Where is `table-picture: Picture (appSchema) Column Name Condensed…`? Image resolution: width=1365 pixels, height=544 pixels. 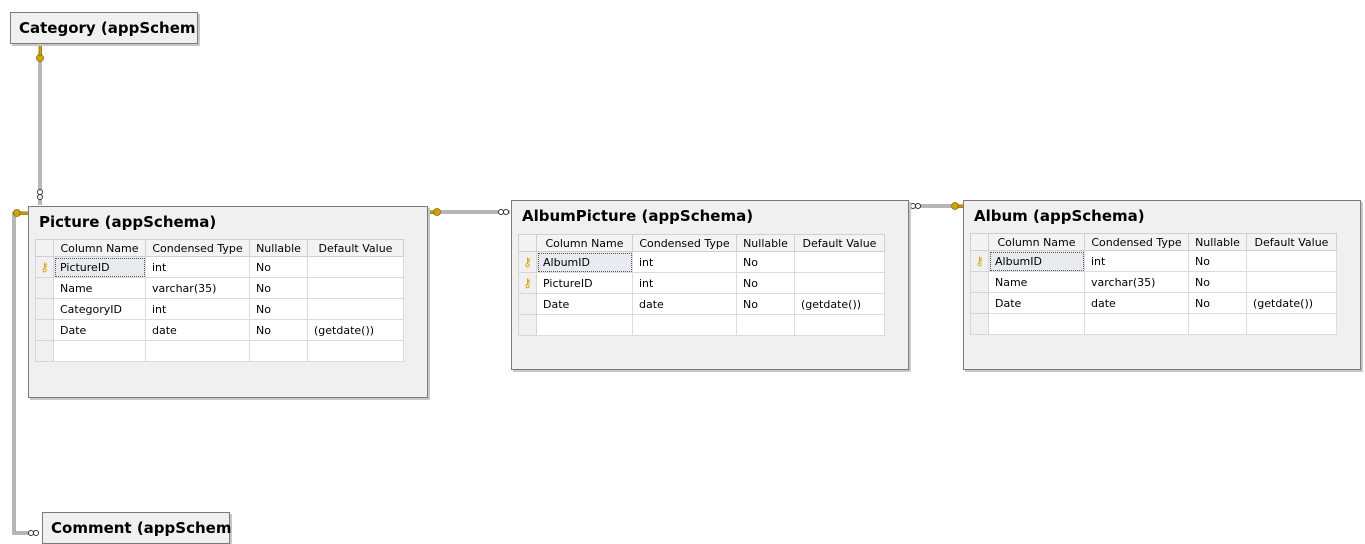 table-picture: Picture (appSchema) Column Name Condensed… is located at coordinates (228, 302).